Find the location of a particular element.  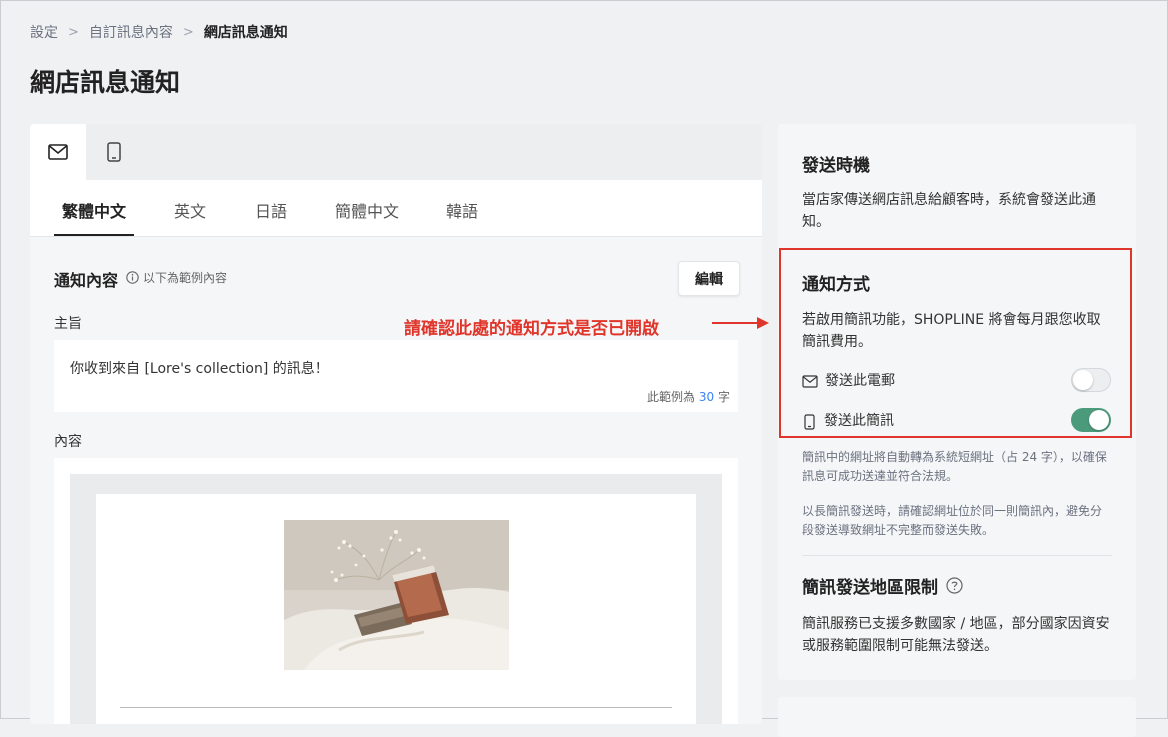

sms-note1-line2: 訊息可成功送達並符合法規。 is located at coordinates (880, 476).